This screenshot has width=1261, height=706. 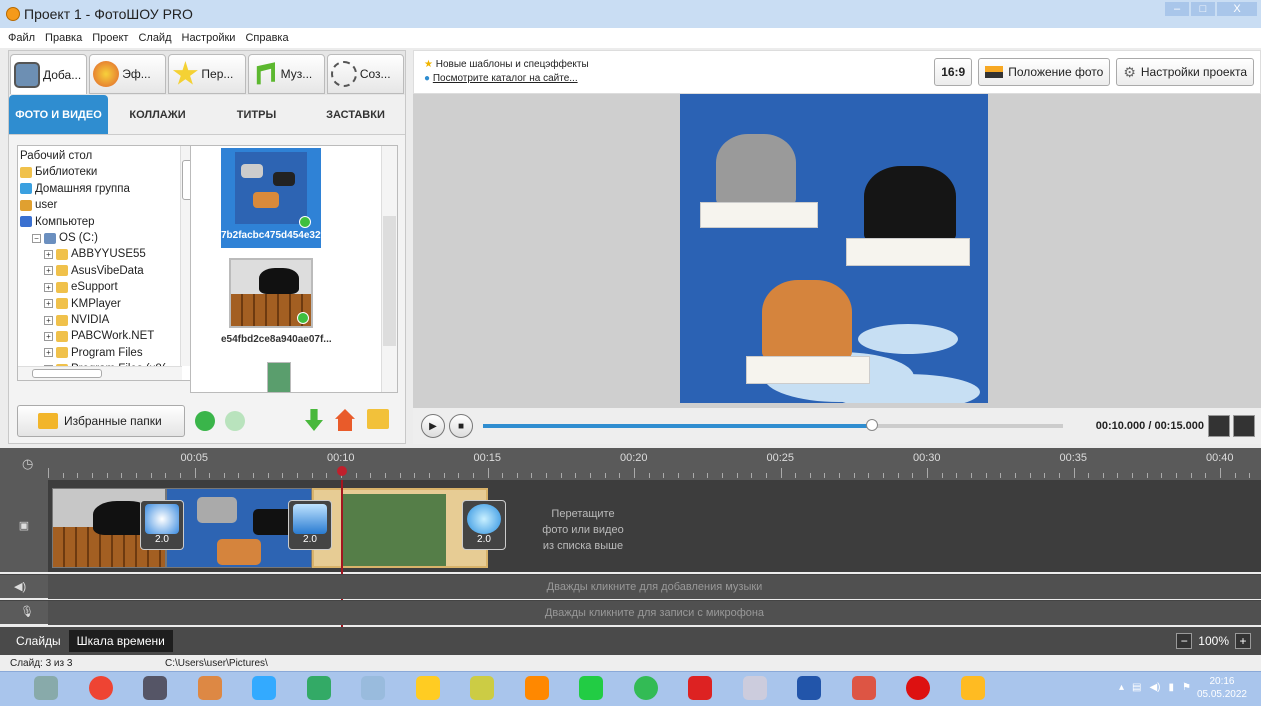 I want to click on zoom-out-button: −, so click(x=1184, y=641).